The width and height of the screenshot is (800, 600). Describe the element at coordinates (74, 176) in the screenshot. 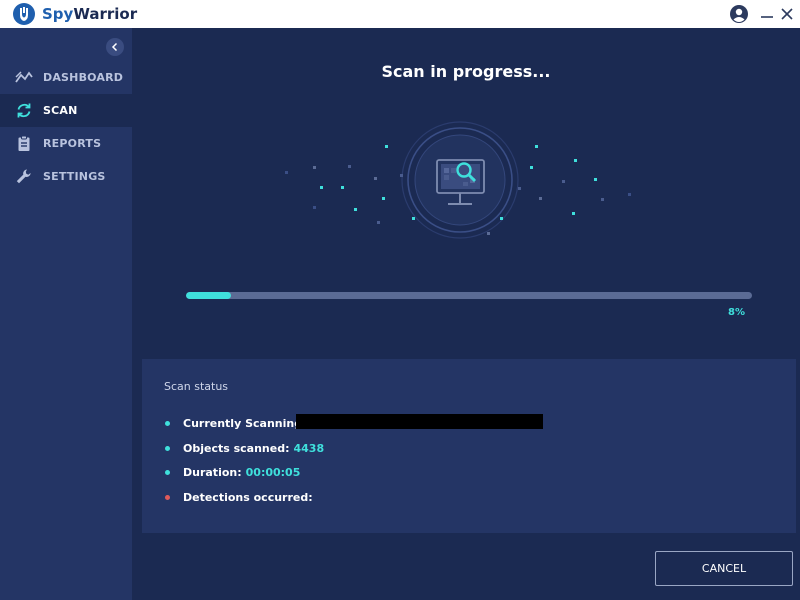

I see `sidebar-item-label: SETTINGS` at that location.